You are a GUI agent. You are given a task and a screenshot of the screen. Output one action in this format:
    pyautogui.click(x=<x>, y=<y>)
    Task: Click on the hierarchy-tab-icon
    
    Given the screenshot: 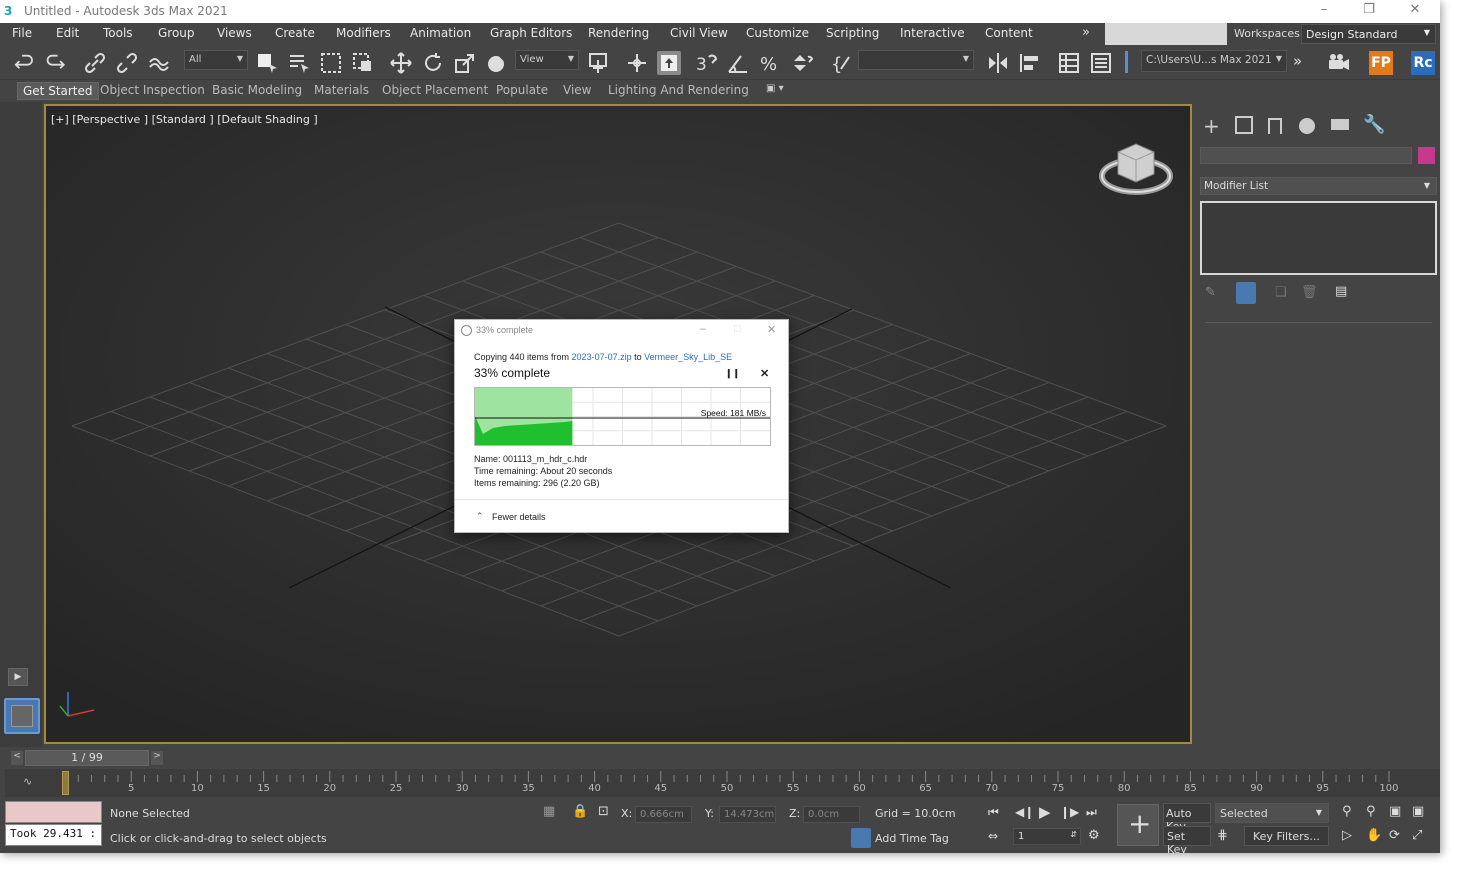 What is the action you would take?
    pyautogui.click(x=1275, y=126)
    